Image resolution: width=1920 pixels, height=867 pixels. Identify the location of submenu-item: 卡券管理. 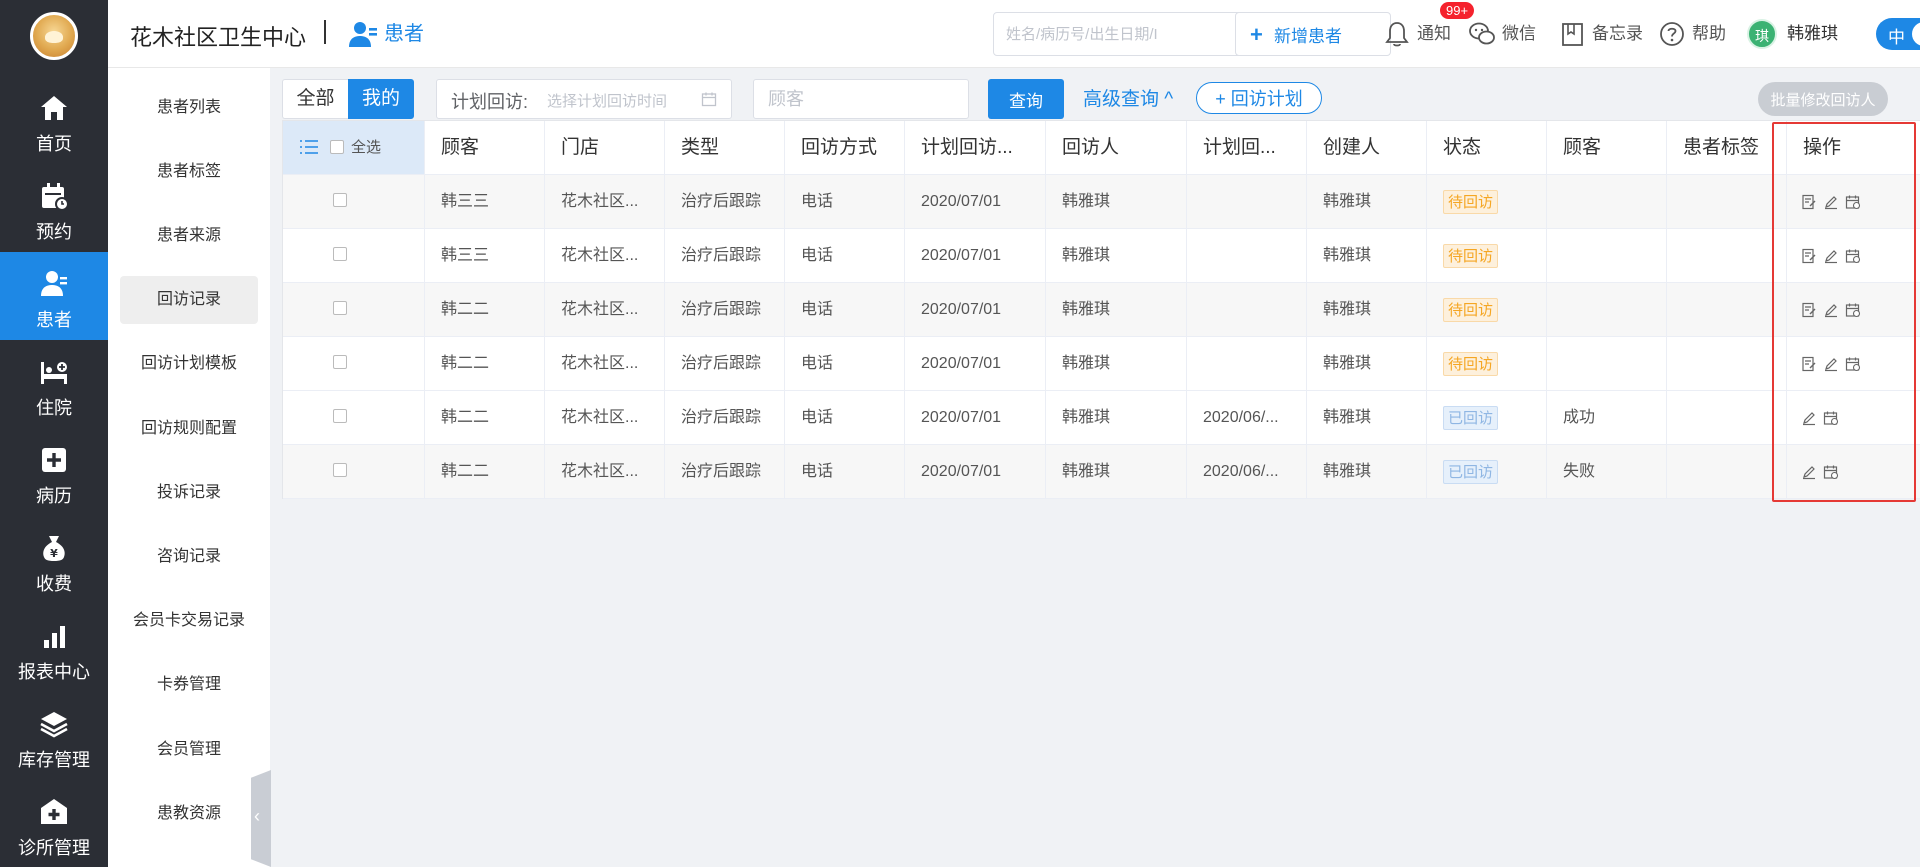
(189, 685).